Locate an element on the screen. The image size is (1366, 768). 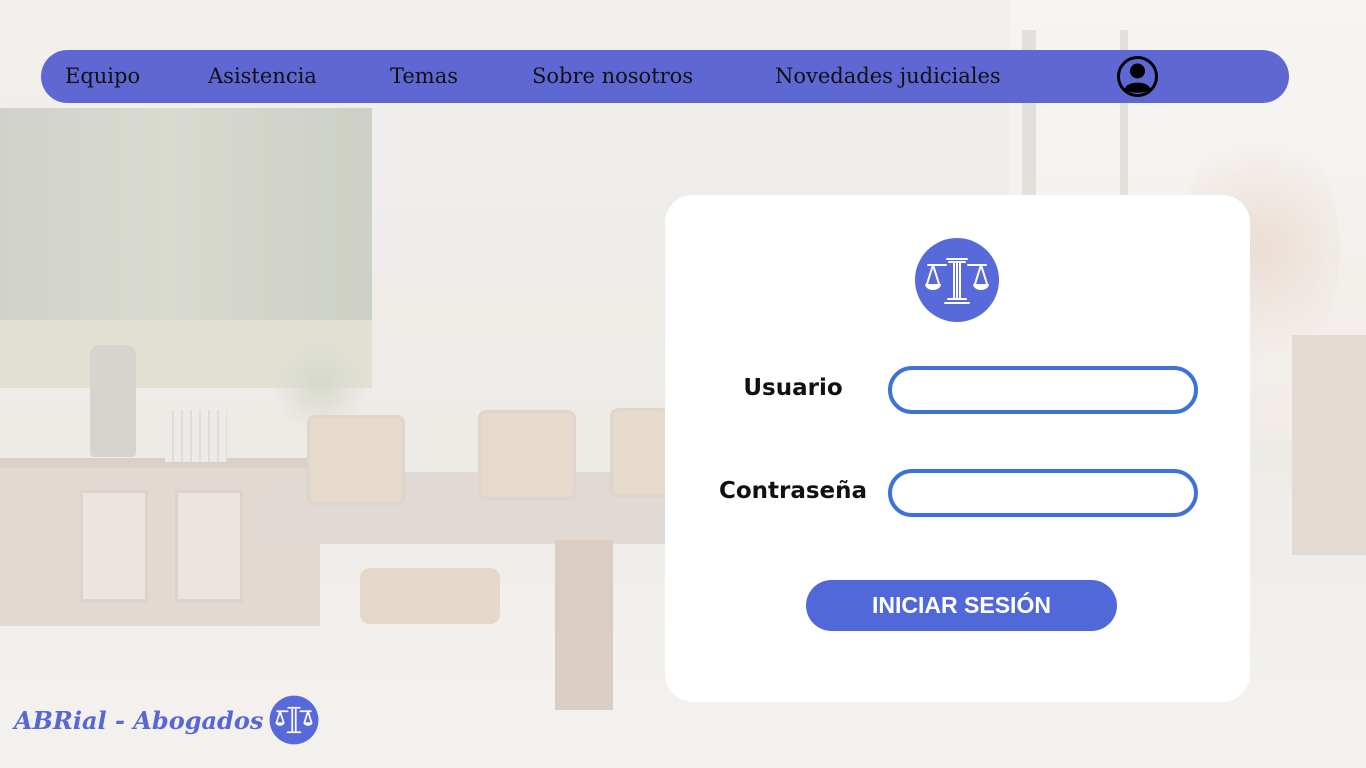
username-label: Usuario is located at coordinates (793, 388).